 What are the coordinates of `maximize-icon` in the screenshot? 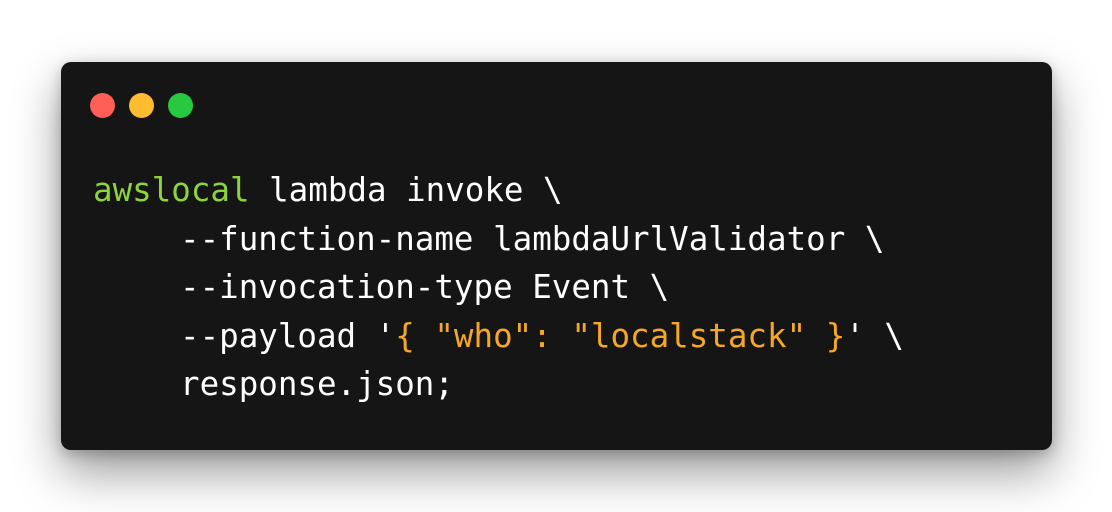 It's located at (180, 105).